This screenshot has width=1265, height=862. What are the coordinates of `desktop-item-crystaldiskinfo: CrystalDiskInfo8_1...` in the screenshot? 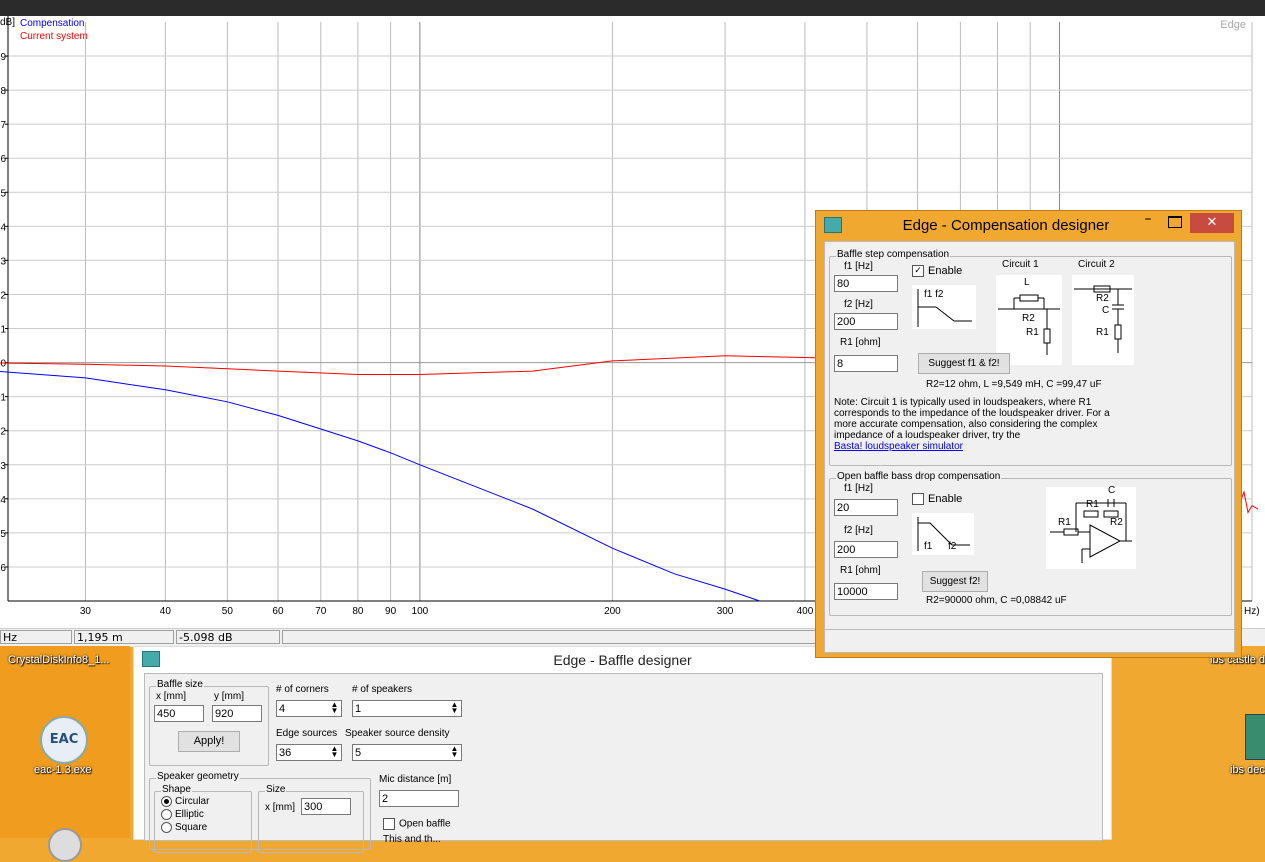 It's located at (58, 660).